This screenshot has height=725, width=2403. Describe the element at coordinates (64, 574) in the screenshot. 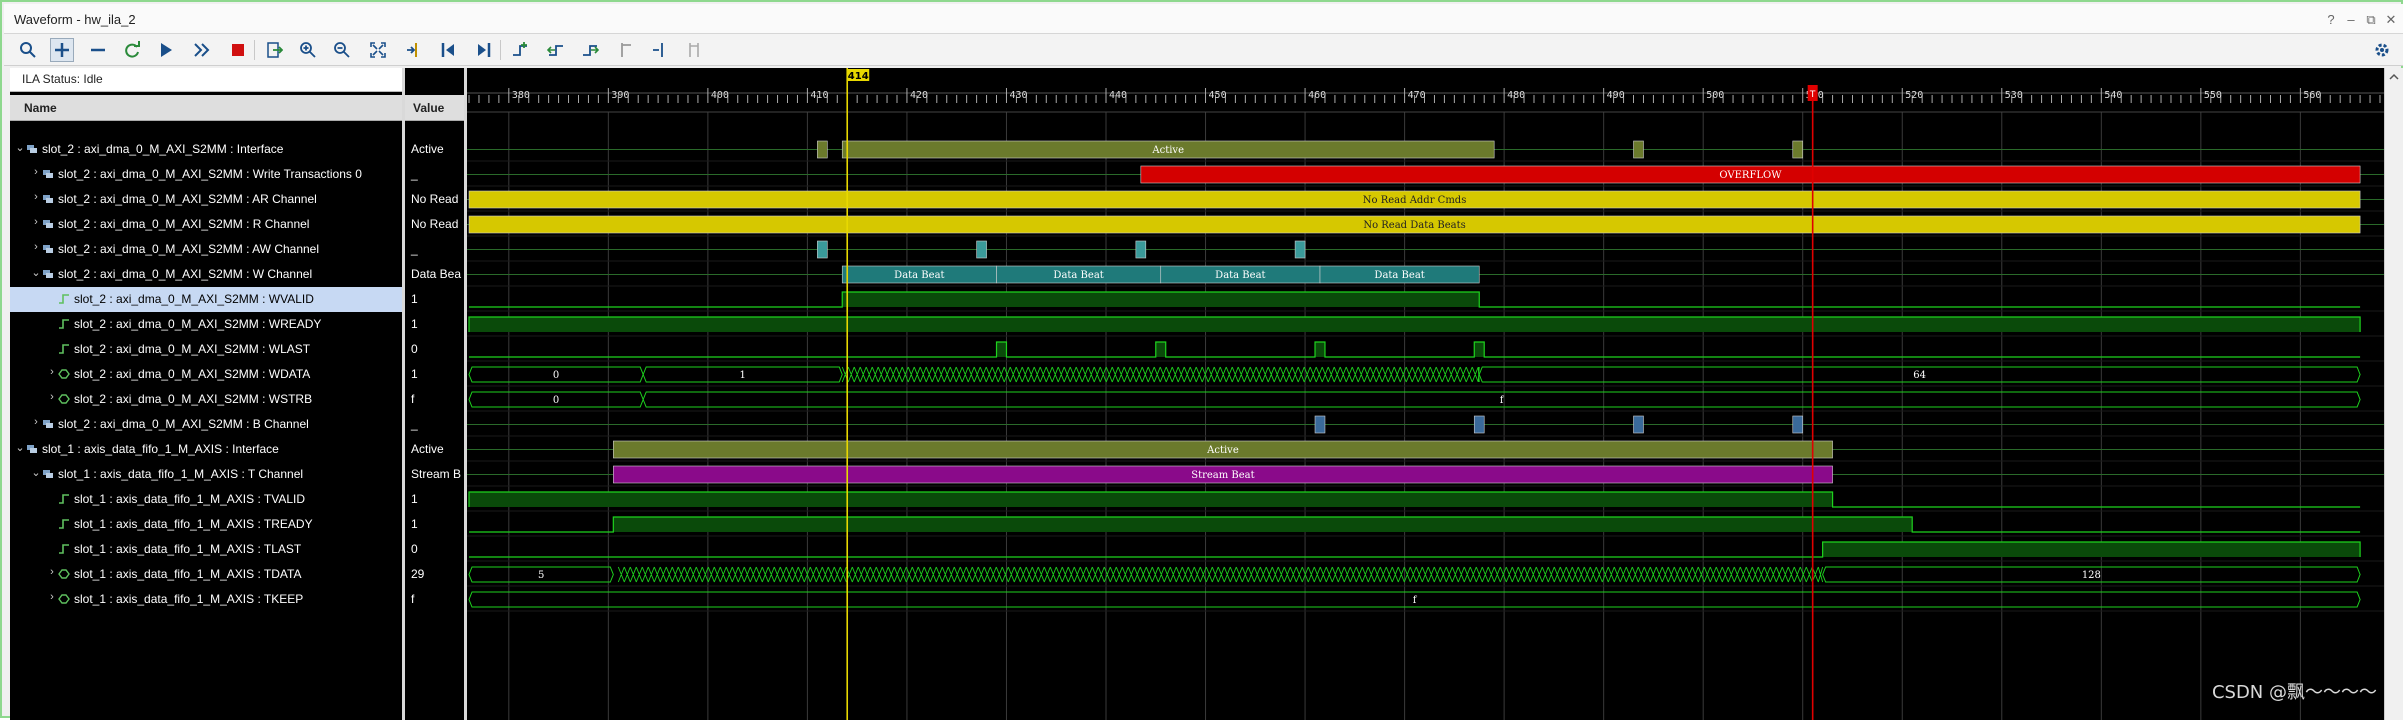

I see `bus-signal-icon` at that location.